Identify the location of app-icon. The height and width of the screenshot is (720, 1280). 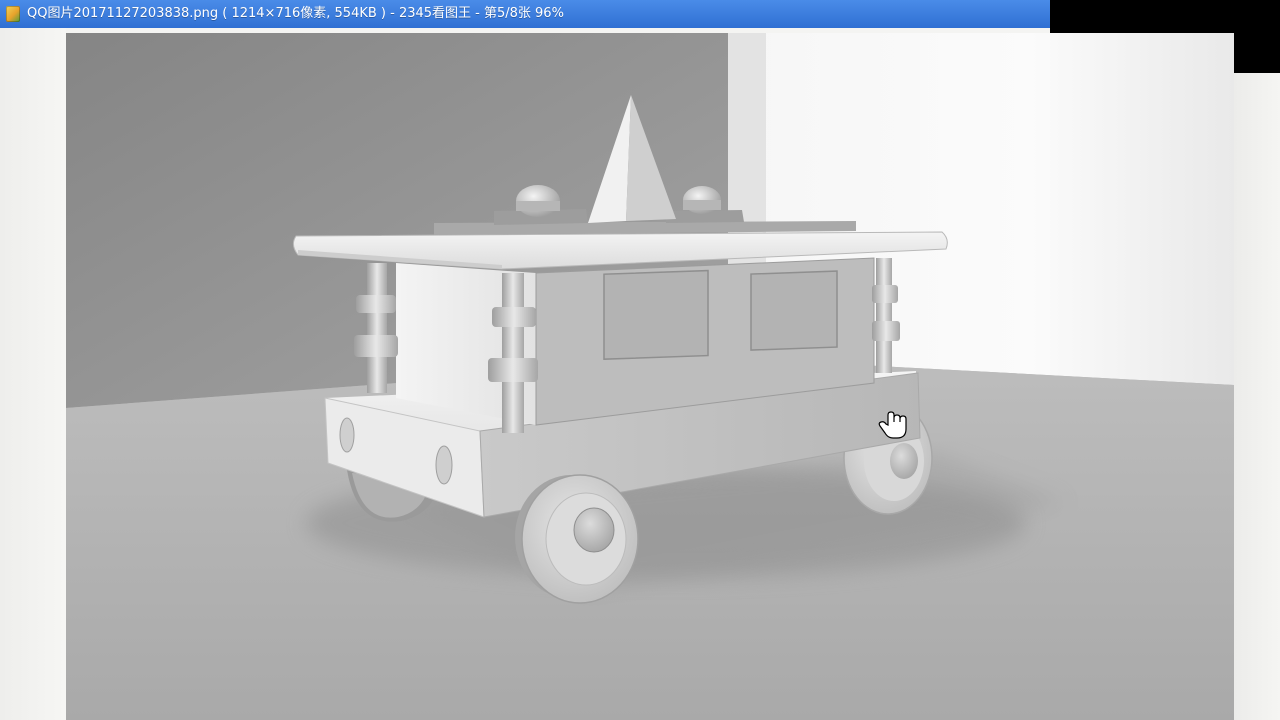
(13, 14).